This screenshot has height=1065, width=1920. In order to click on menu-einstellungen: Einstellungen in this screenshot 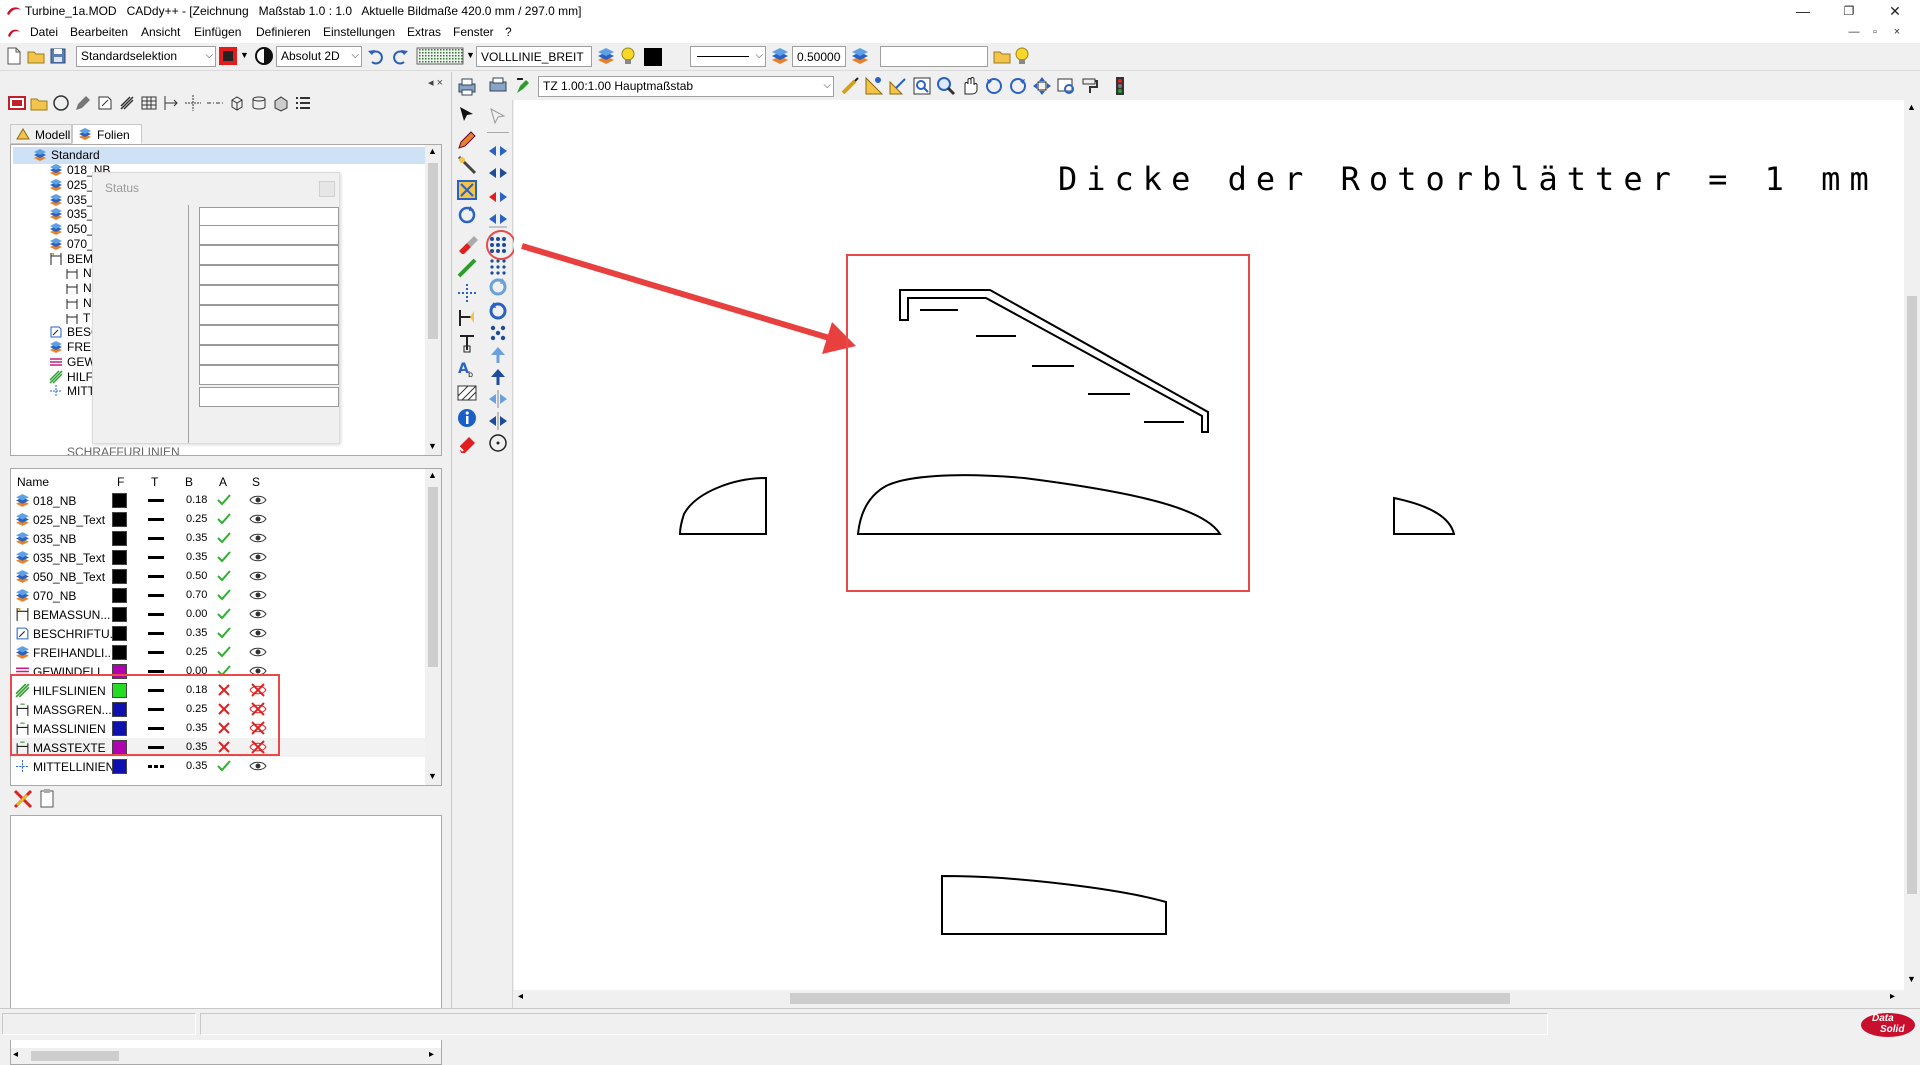, I will do `click(359, 32)`.